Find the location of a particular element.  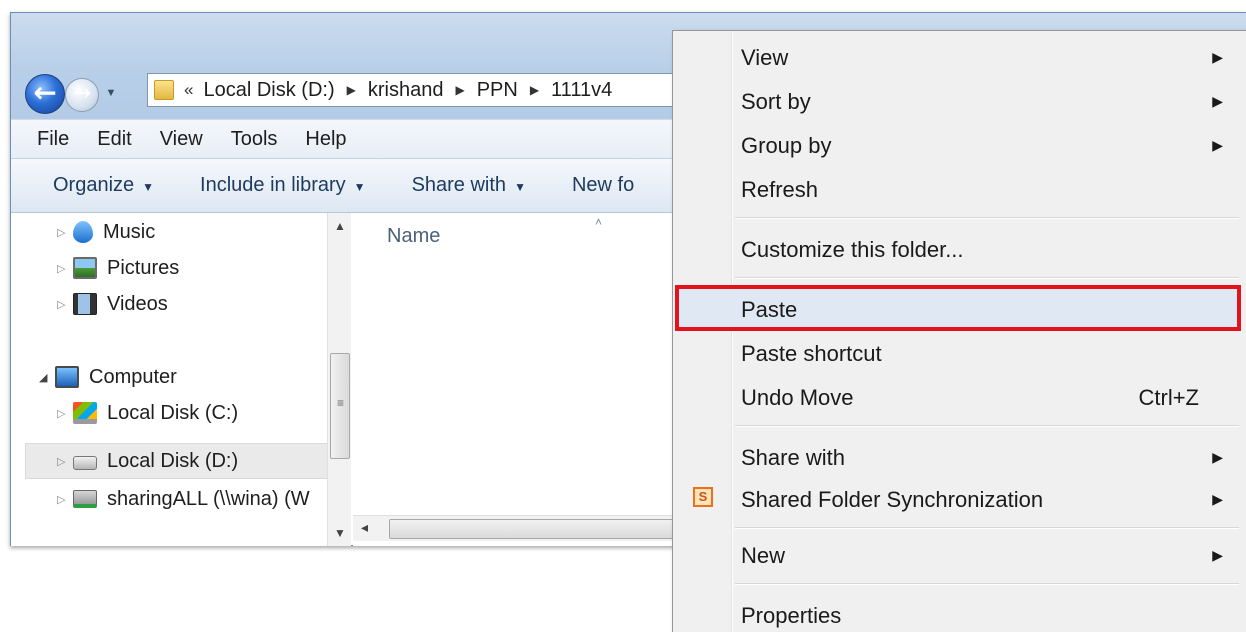

menu-item-label: Share with is located at coordinates (793, 457).